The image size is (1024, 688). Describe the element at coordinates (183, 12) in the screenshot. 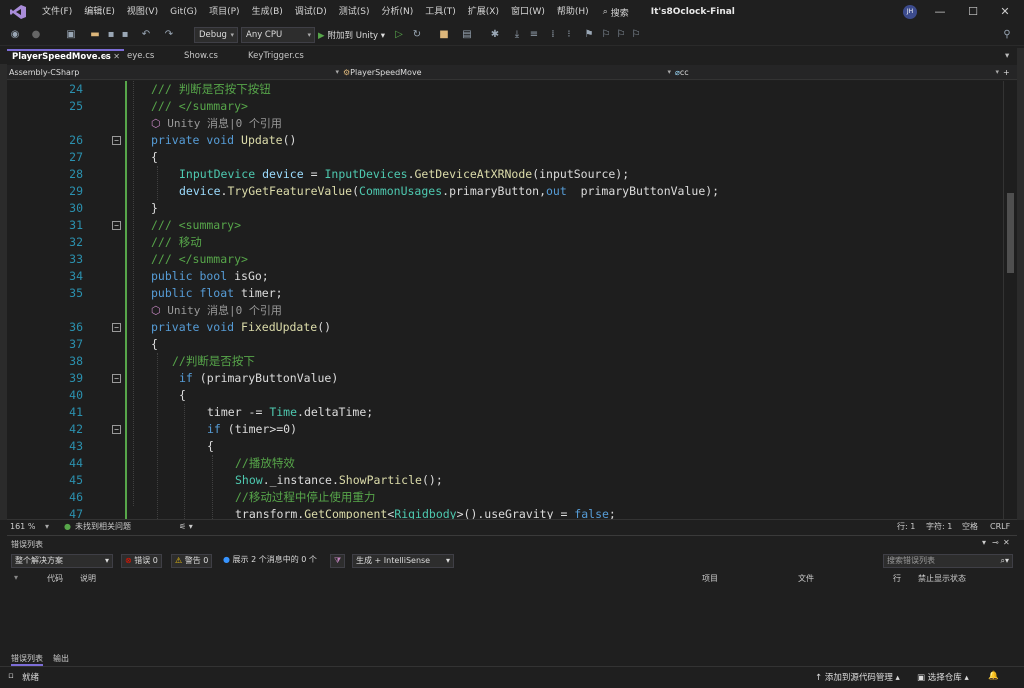

I see `menu-item: Git(G)` at that location.